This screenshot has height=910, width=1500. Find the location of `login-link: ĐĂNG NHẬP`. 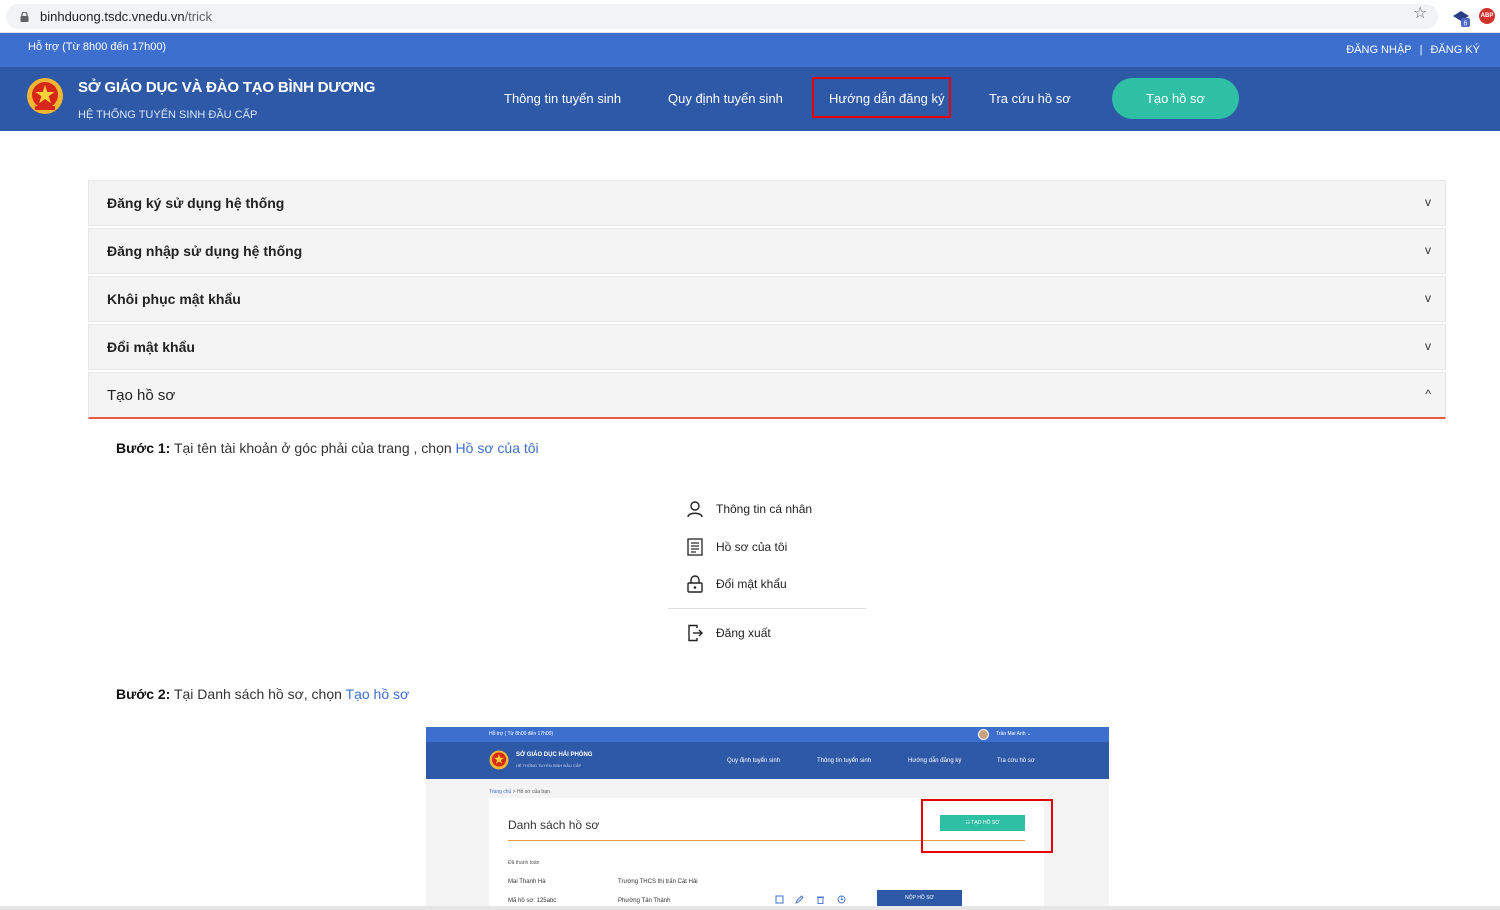

login-link: ĐĂNG NHẬP is located at coordinates (1378, 50).